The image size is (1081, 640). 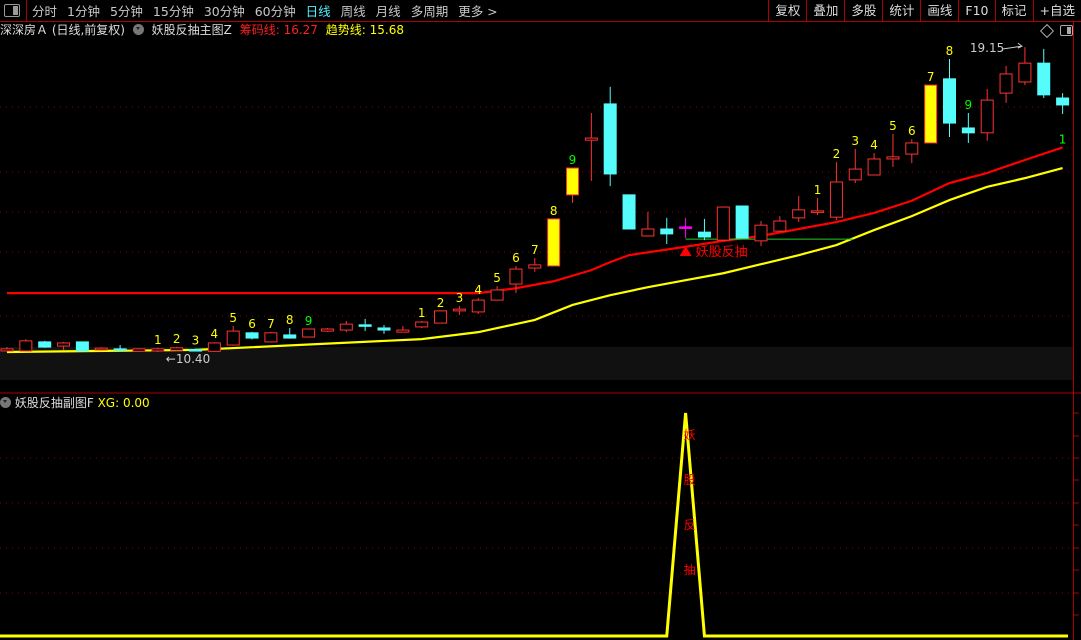 What do you see at coordinates (54, 403) in the screenshot?
I see `sub-indicator-name: 妖股反抽副图F` at bounding box center [54, 403].